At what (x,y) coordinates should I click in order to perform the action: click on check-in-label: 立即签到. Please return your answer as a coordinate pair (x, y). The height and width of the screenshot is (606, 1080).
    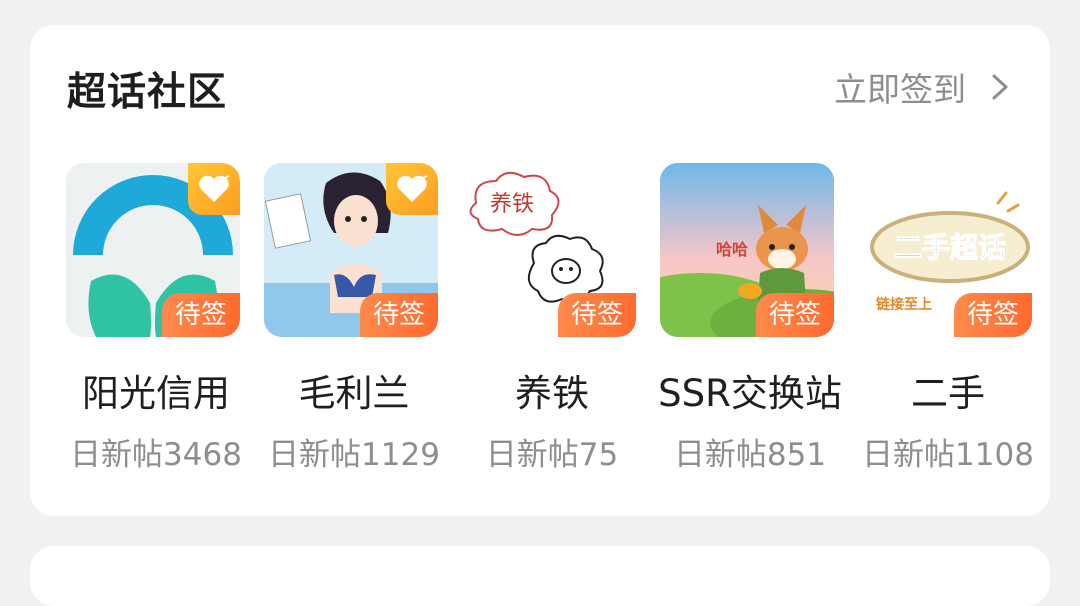
    Looking at the image, I should click on (900, 89).